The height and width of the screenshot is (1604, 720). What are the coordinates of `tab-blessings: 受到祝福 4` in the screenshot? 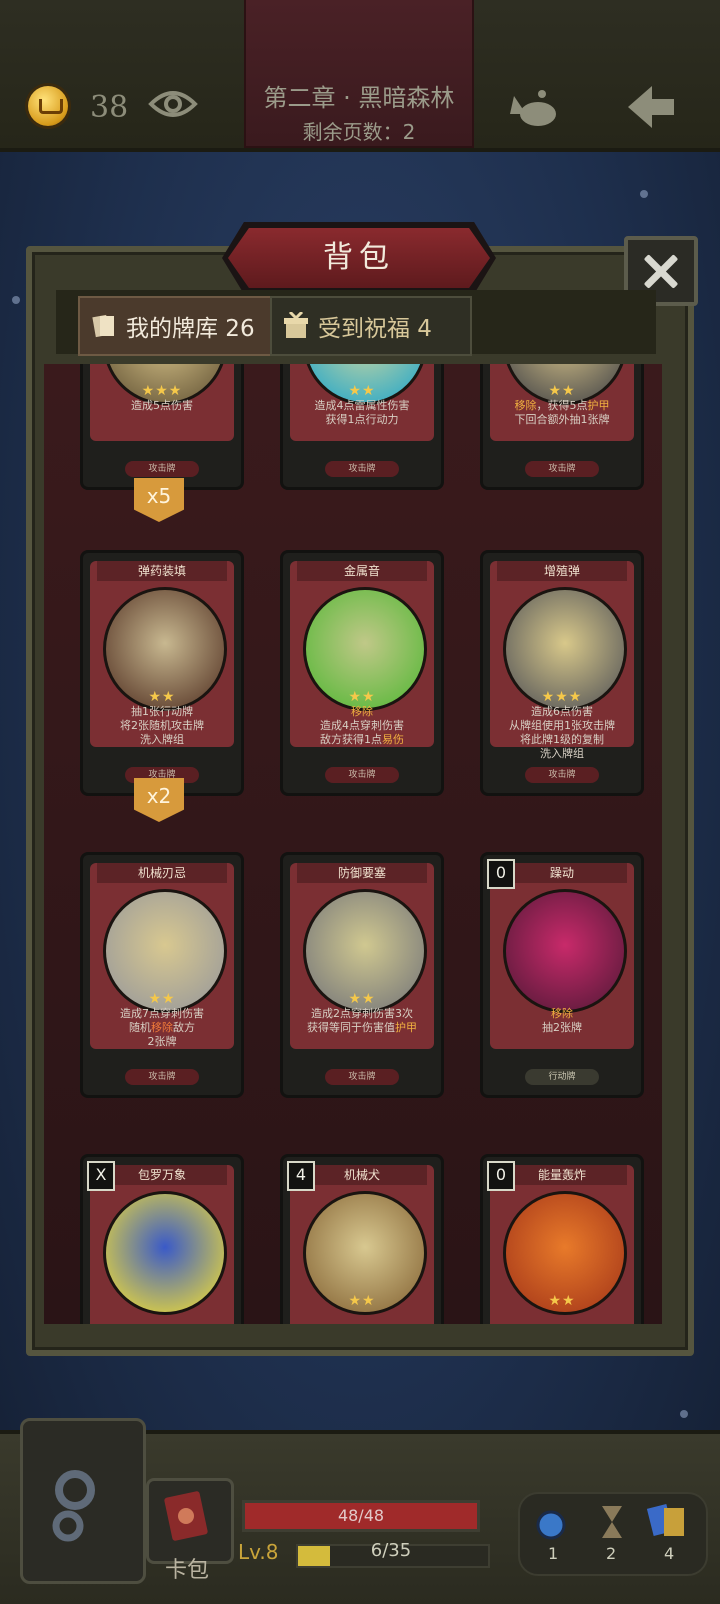 It's located at (371, 326).